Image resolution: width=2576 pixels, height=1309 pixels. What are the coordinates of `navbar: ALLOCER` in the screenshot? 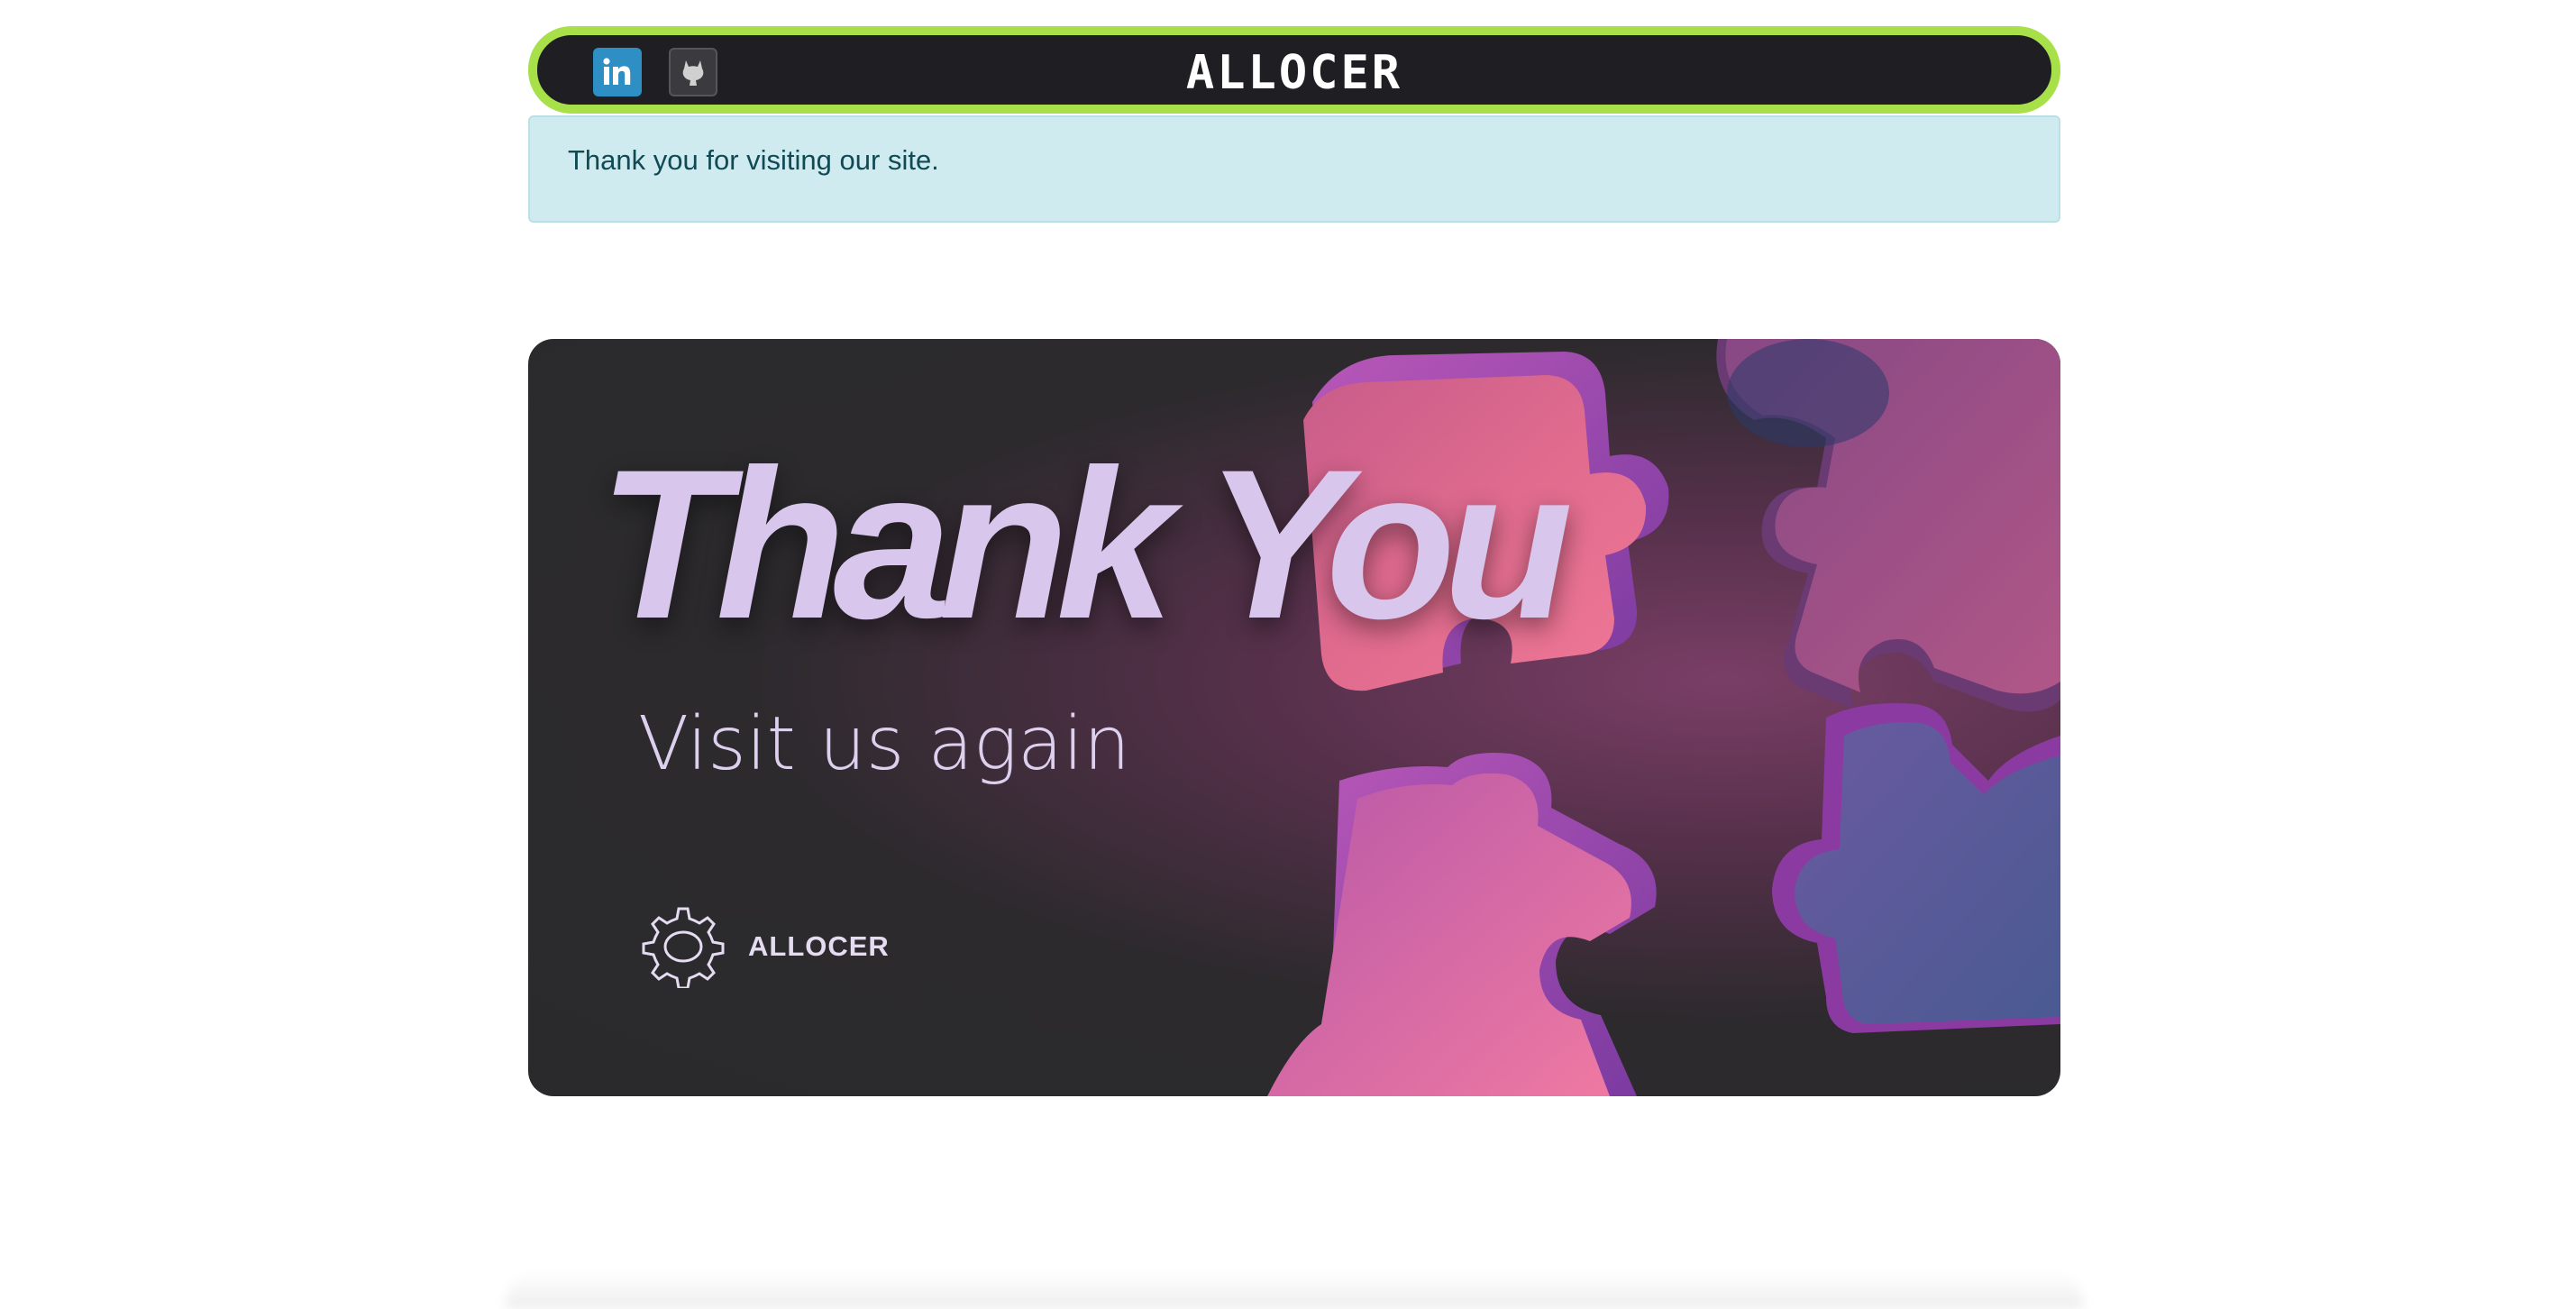 It's located at (1294, 70).